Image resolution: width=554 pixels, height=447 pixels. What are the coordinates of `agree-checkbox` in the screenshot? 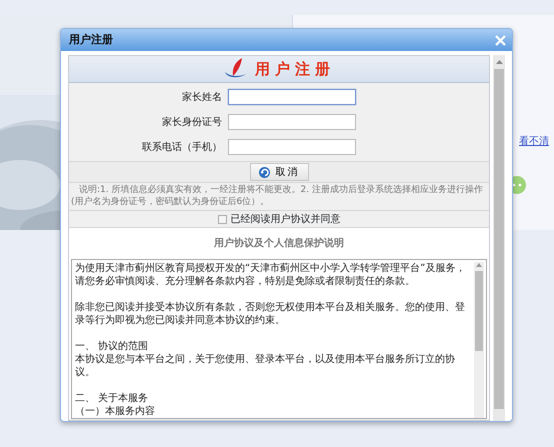 It's located at (222, 219).